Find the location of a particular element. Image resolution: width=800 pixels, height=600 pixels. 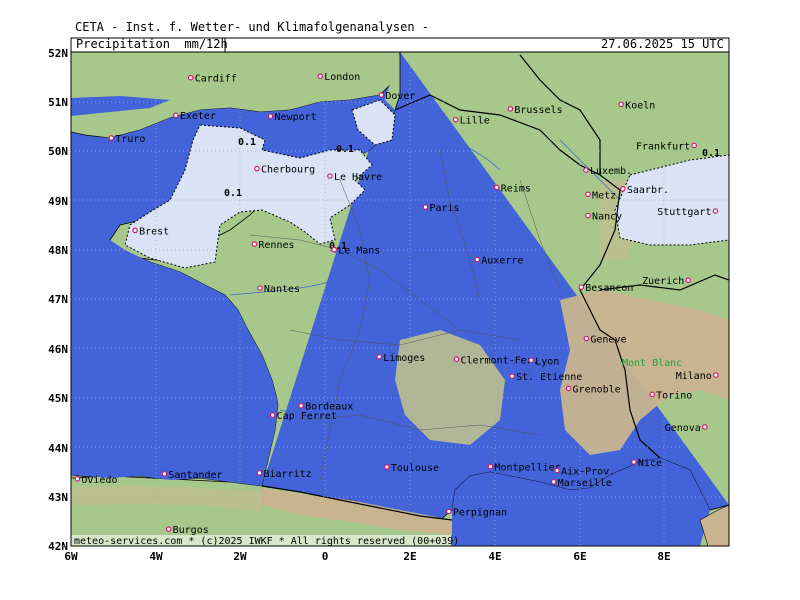

city-label: Frankfurt is located at coordinates (663, 146).